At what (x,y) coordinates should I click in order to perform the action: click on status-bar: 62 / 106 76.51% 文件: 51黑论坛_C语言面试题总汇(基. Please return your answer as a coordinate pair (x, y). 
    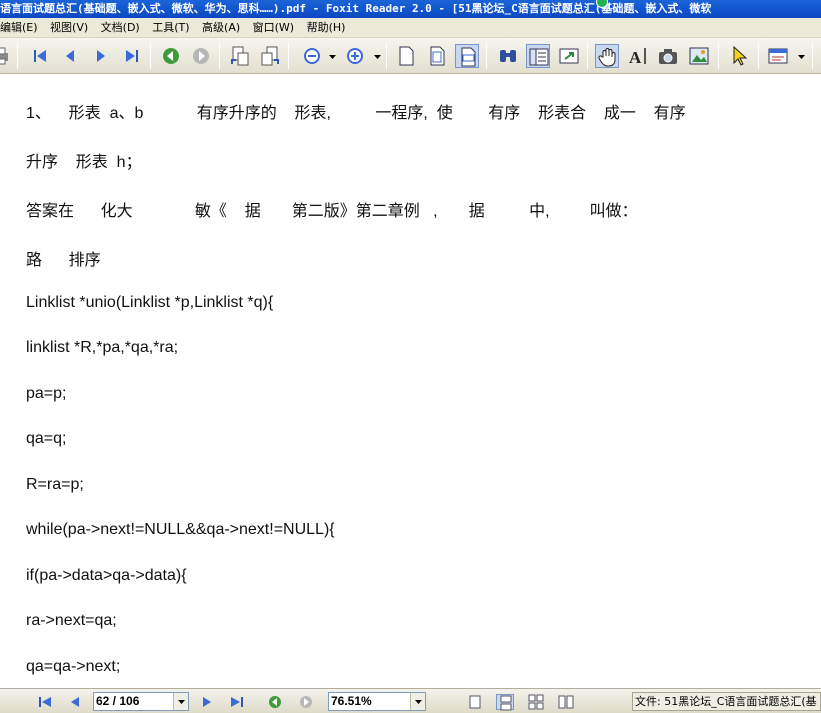
    Looking at the image, I should click on (410, 700).